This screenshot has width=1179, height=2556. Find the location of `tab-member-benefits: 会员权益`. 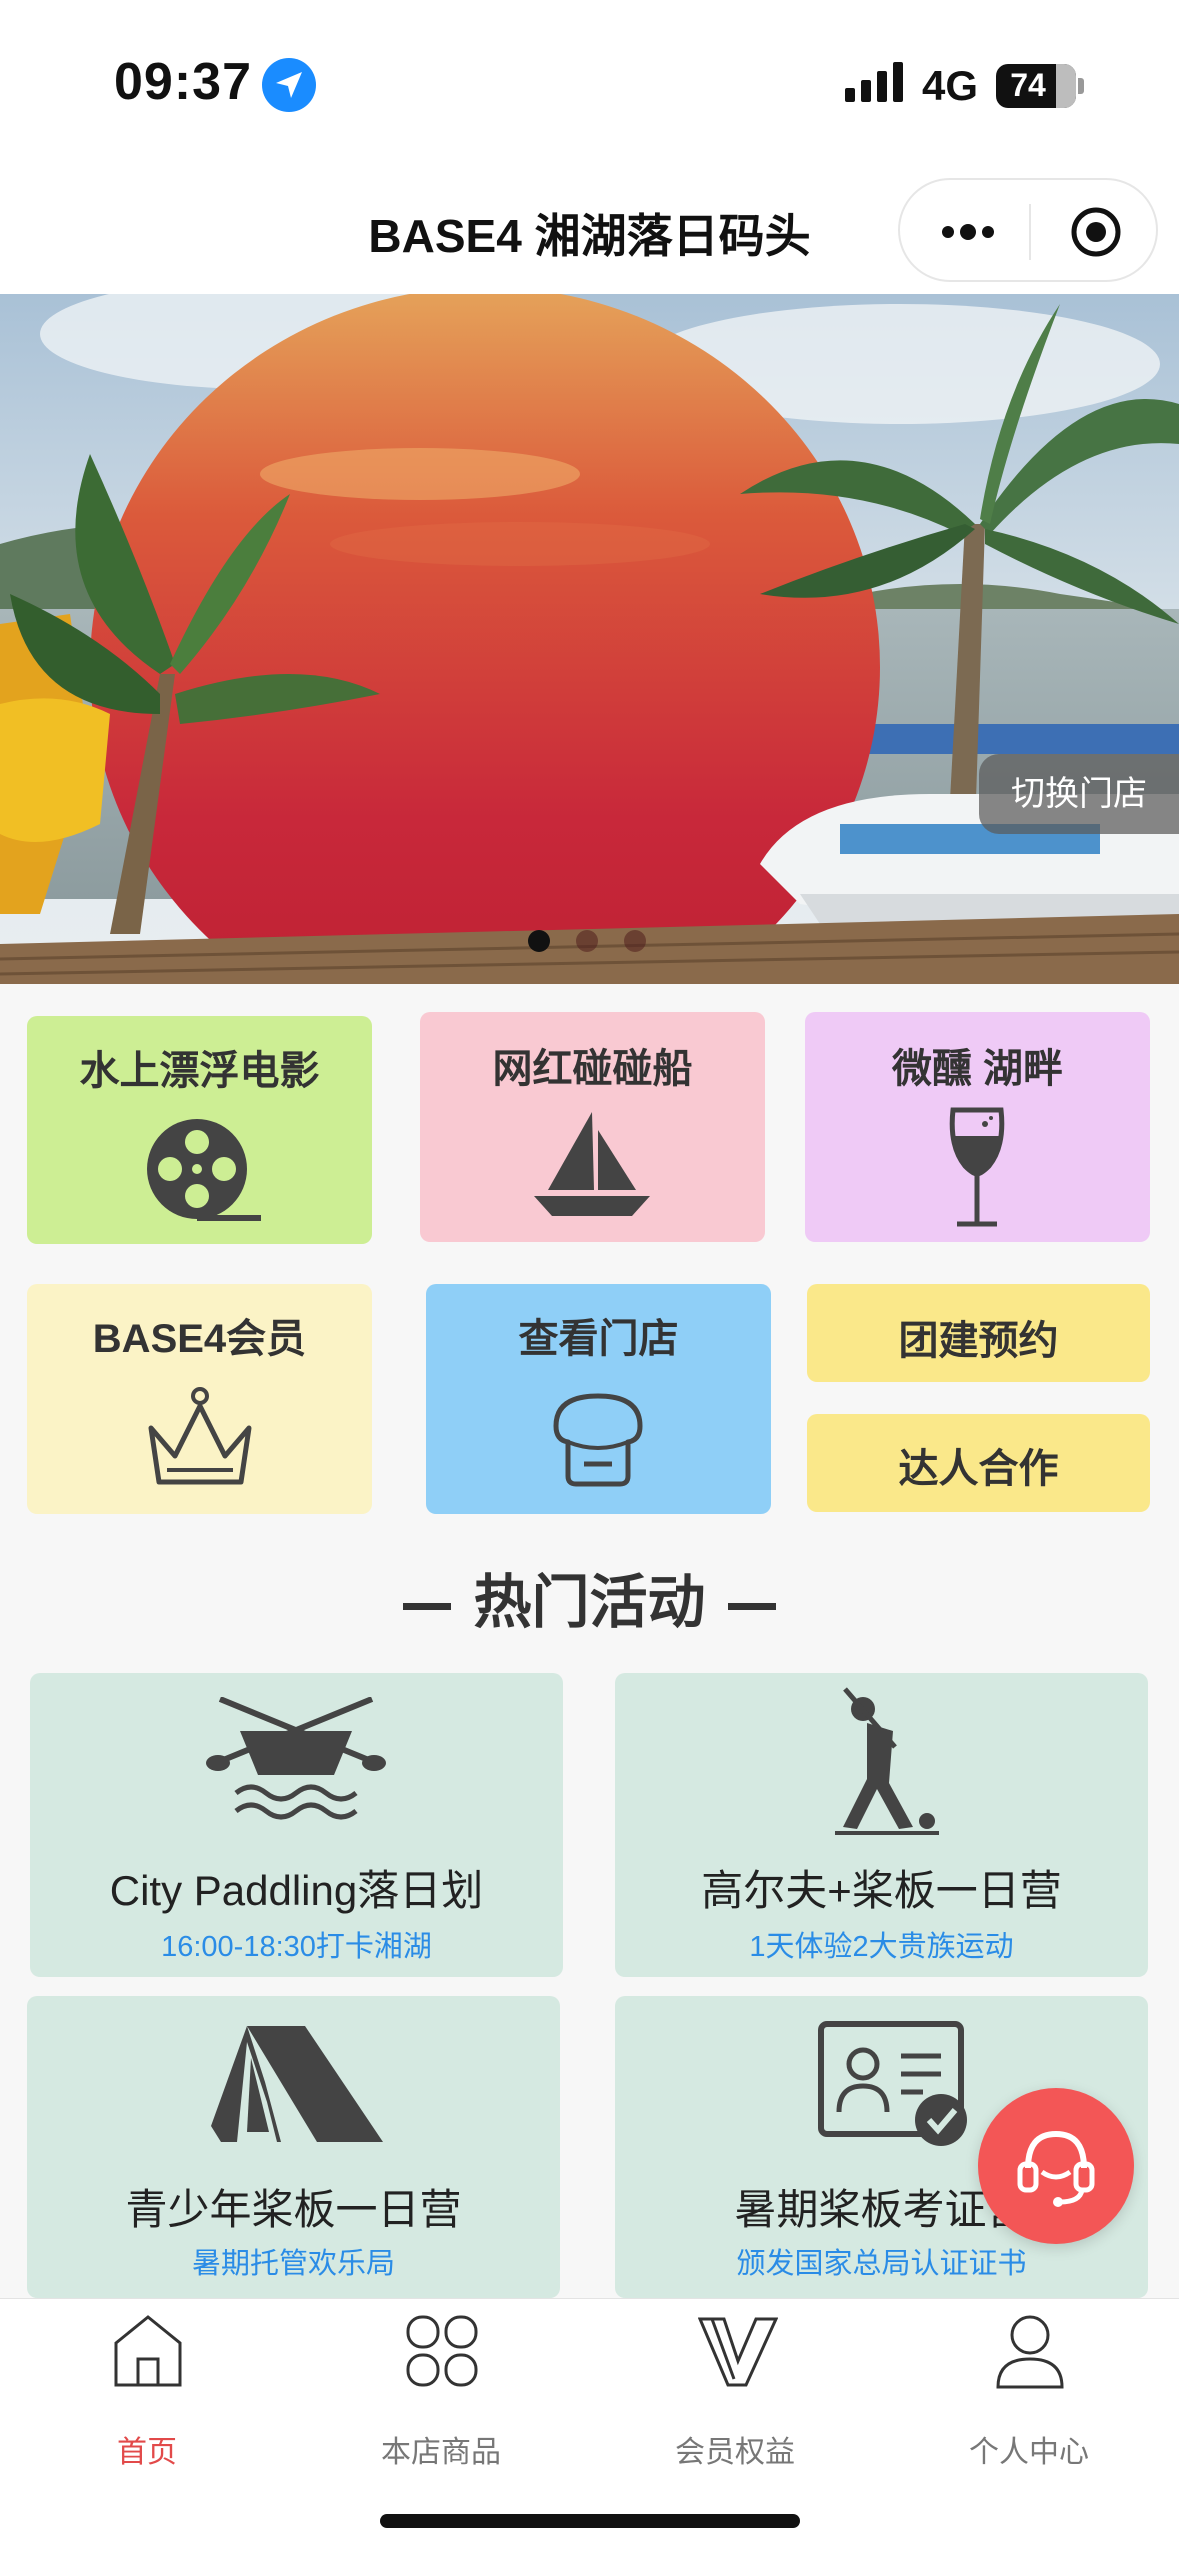

tab-member-benefits: 会员权益 is located at coordinates (735, 2389).